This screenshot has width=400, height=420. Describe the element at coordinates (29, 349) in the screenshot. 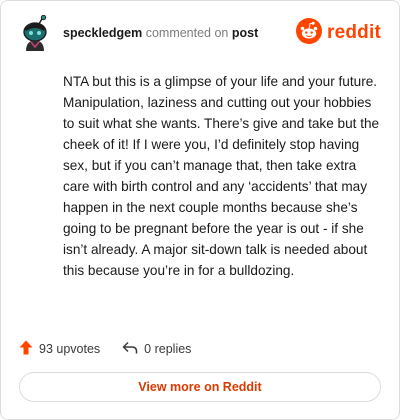

I see `upvote-arrow-icon` at that location.